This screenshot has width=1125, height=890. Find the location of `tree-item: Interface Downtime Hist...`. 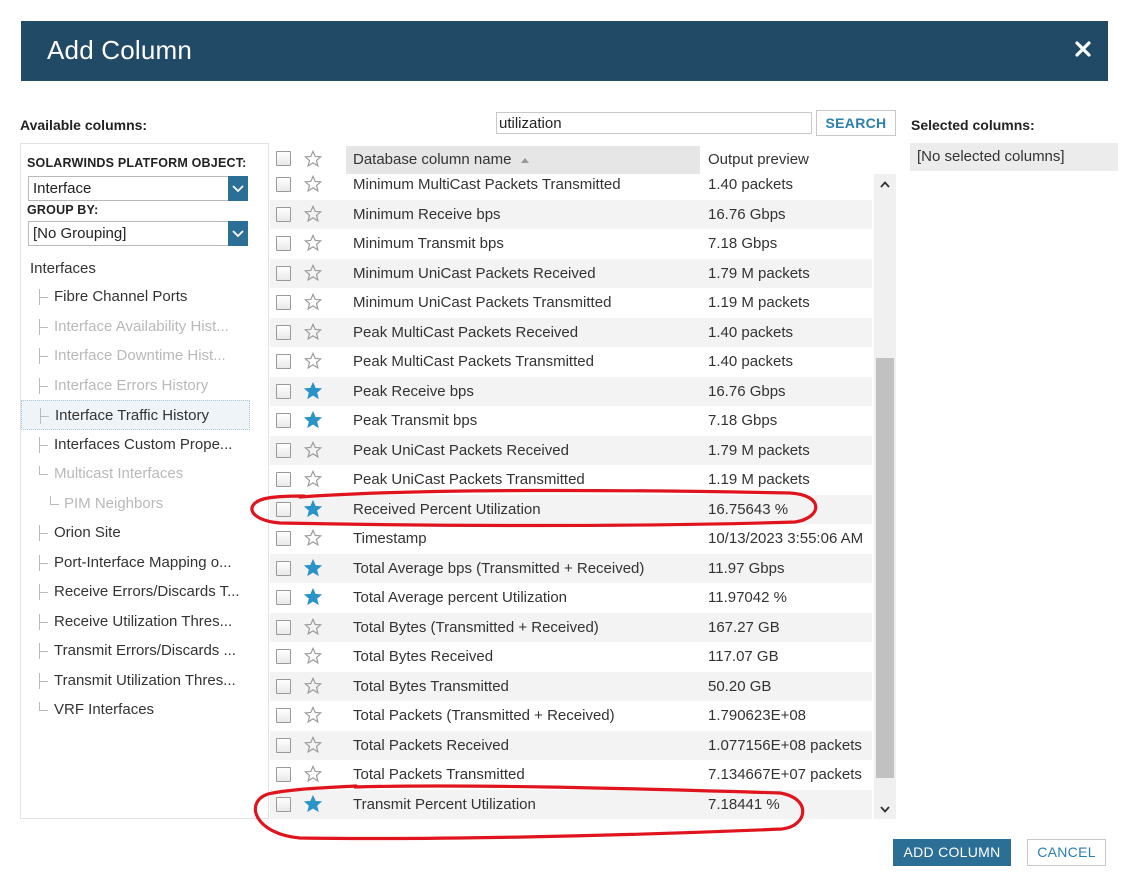

tree-item: Interface Downtime Hist... is located at coordinates (135, 356).